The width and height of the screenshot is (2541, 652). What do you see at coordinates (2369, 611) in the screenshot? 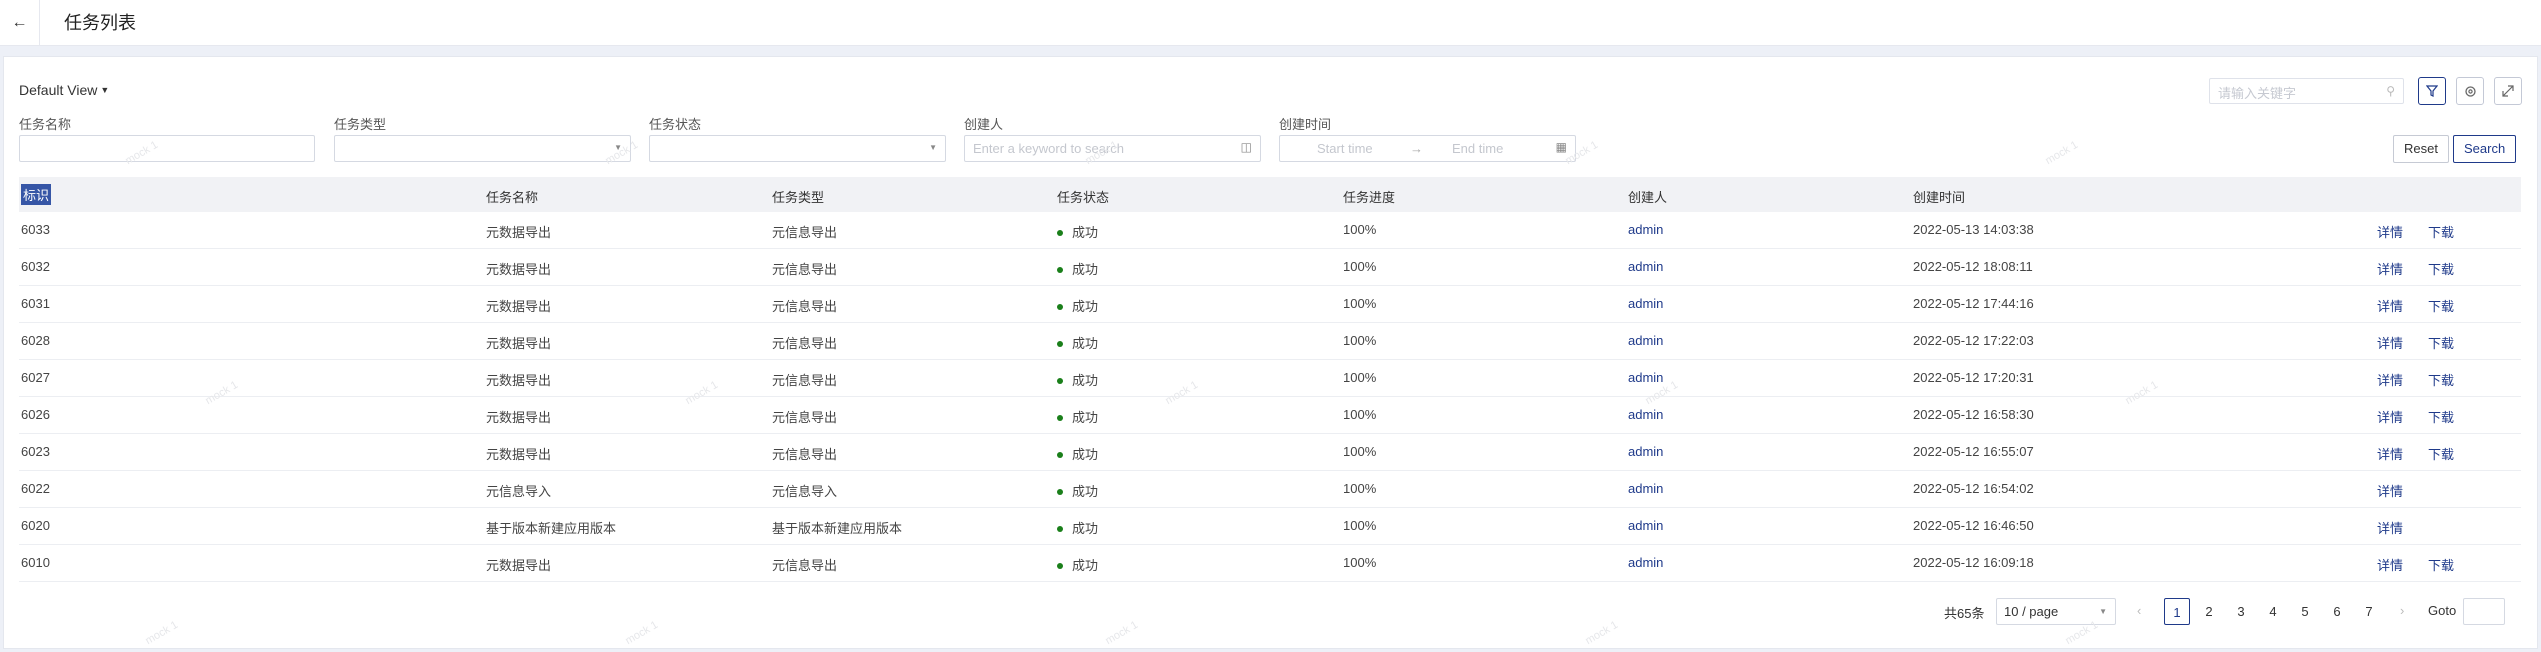
I see `page-button: 7` at bounding box center [2369, 611].